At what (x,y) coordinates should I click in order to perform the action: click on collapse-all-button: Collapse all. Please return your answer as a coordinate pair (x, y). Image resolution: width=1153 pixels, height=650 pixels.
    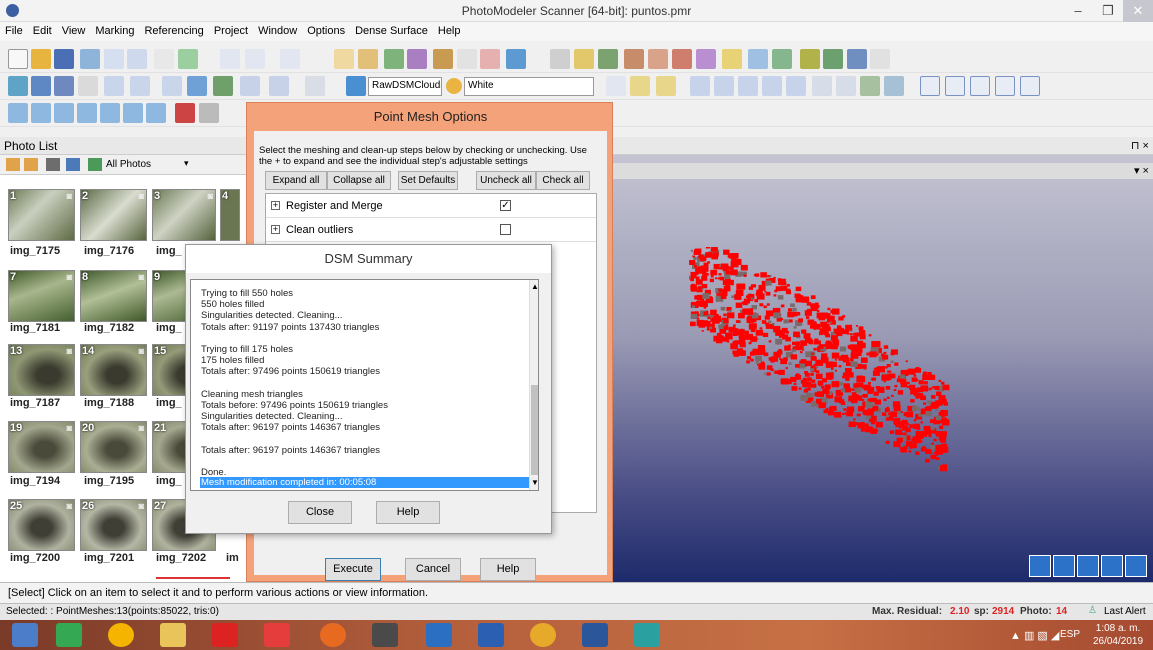
    Looking at the image, I should click on (359, 180).